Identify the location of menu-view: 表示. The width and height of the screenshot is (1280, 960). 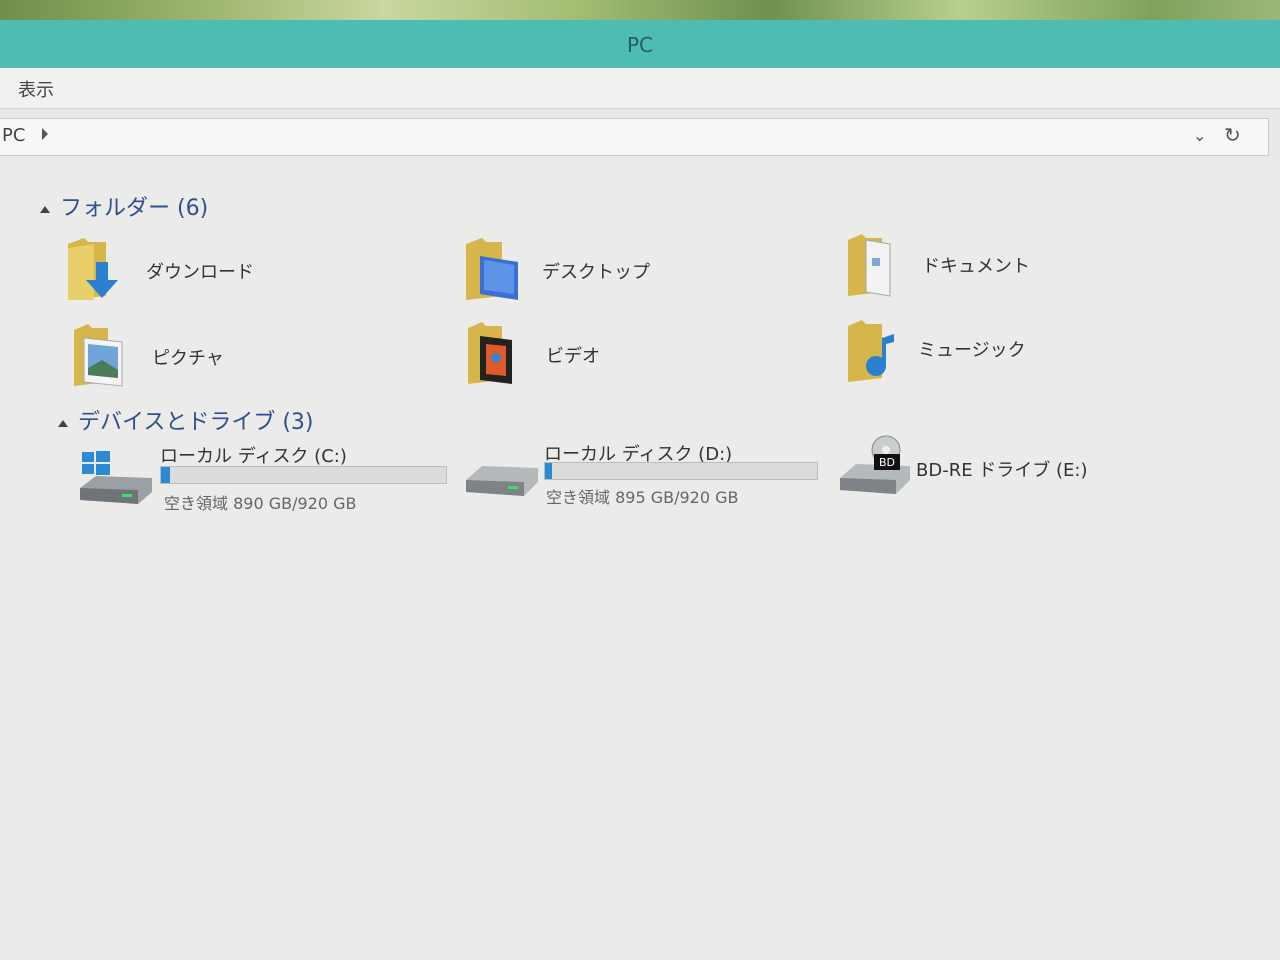
(36, 89).